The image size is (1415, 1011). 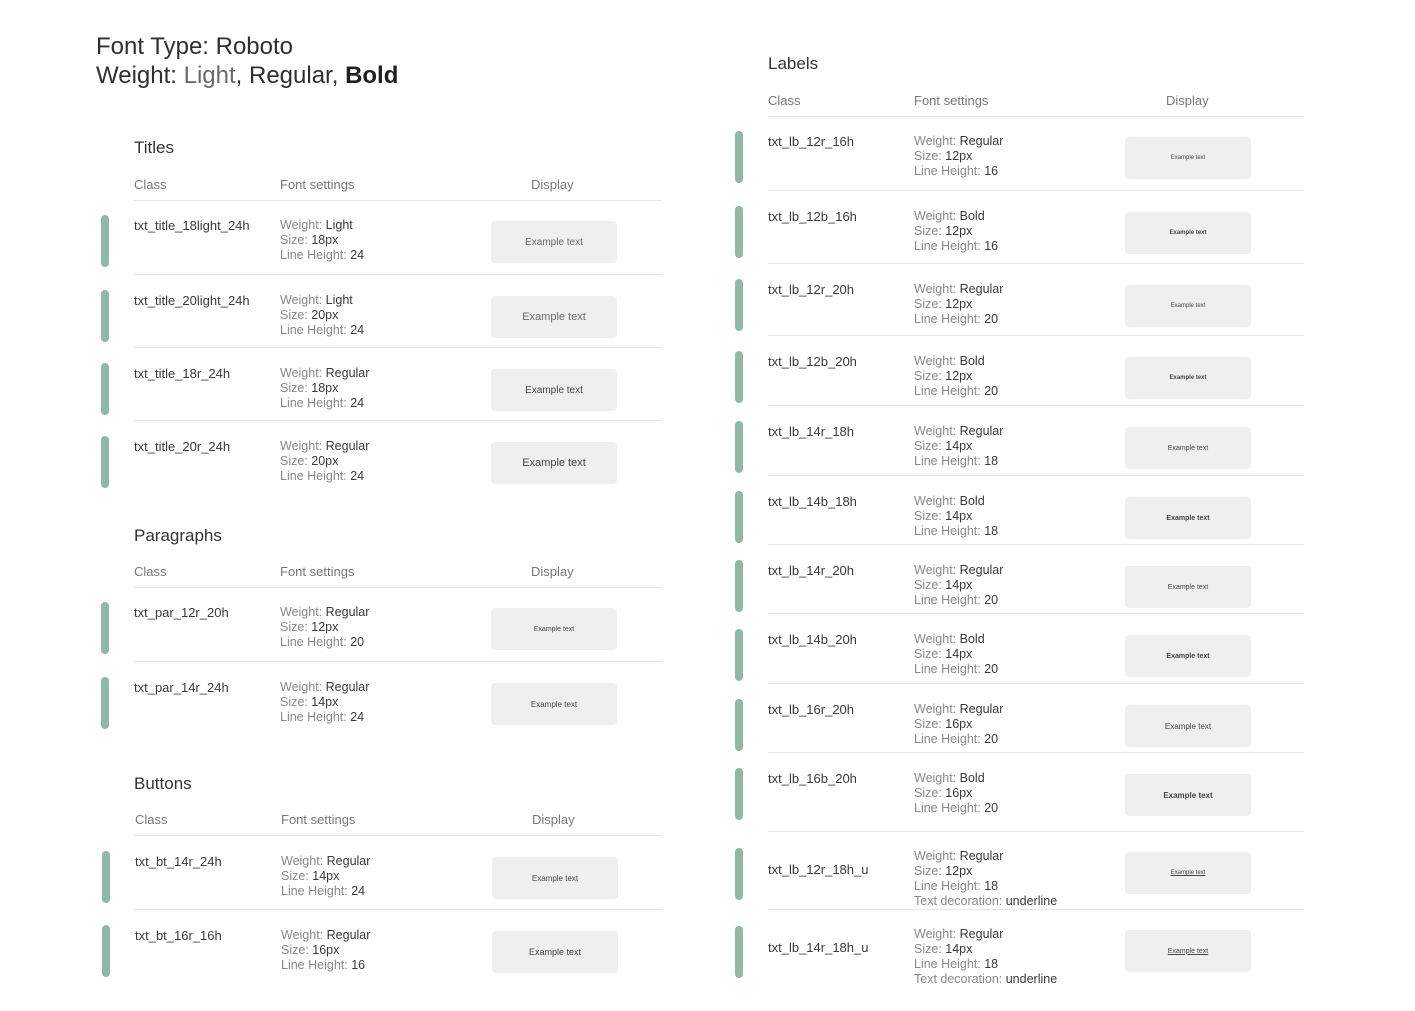 What do you see at coordinates (325, 315) in the screenshot?
I see `setting-value: 20px` at bounding box center [325, 315].